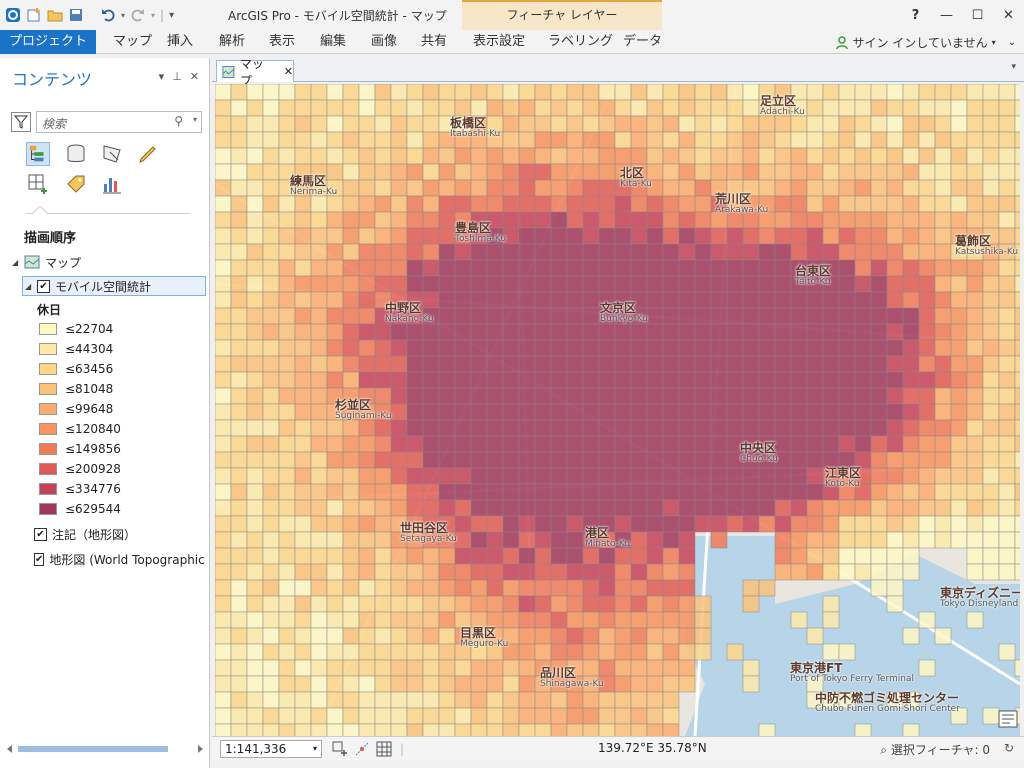 The height and width of the screenshot is (768, 1024). Describe the element at coordinates (333, 42) in the screenshot. I see `tab-edit: 編集` at that location.